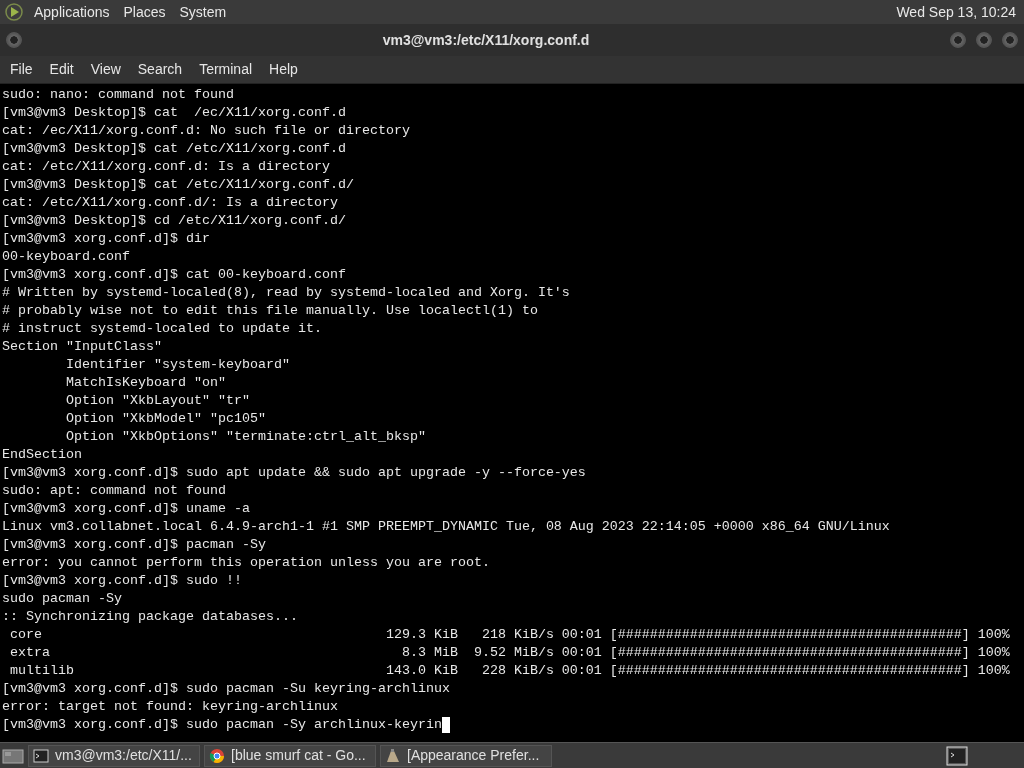  Describe the element at coordinates (82, 347) in the screenshot. I see `terminal-line: Section "InputClass"` at that location.